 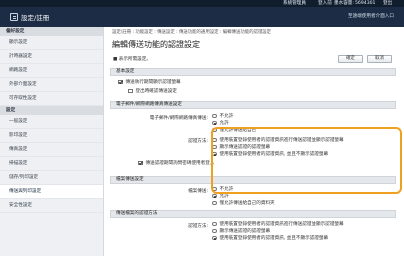 I want to click on logout-link: 登出, so click(x=387, y=3).